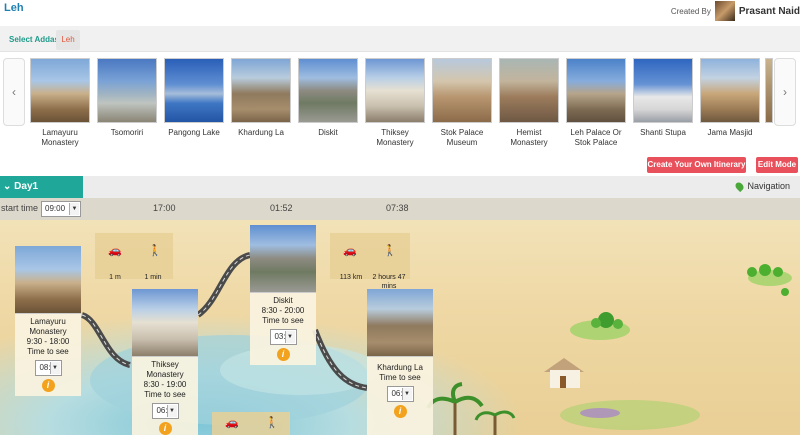  What do you see at coordinates (165, 384) in the screenshot?
I see `stop-hours: 8:30 - 19:00` at bounding box center [165, 384].